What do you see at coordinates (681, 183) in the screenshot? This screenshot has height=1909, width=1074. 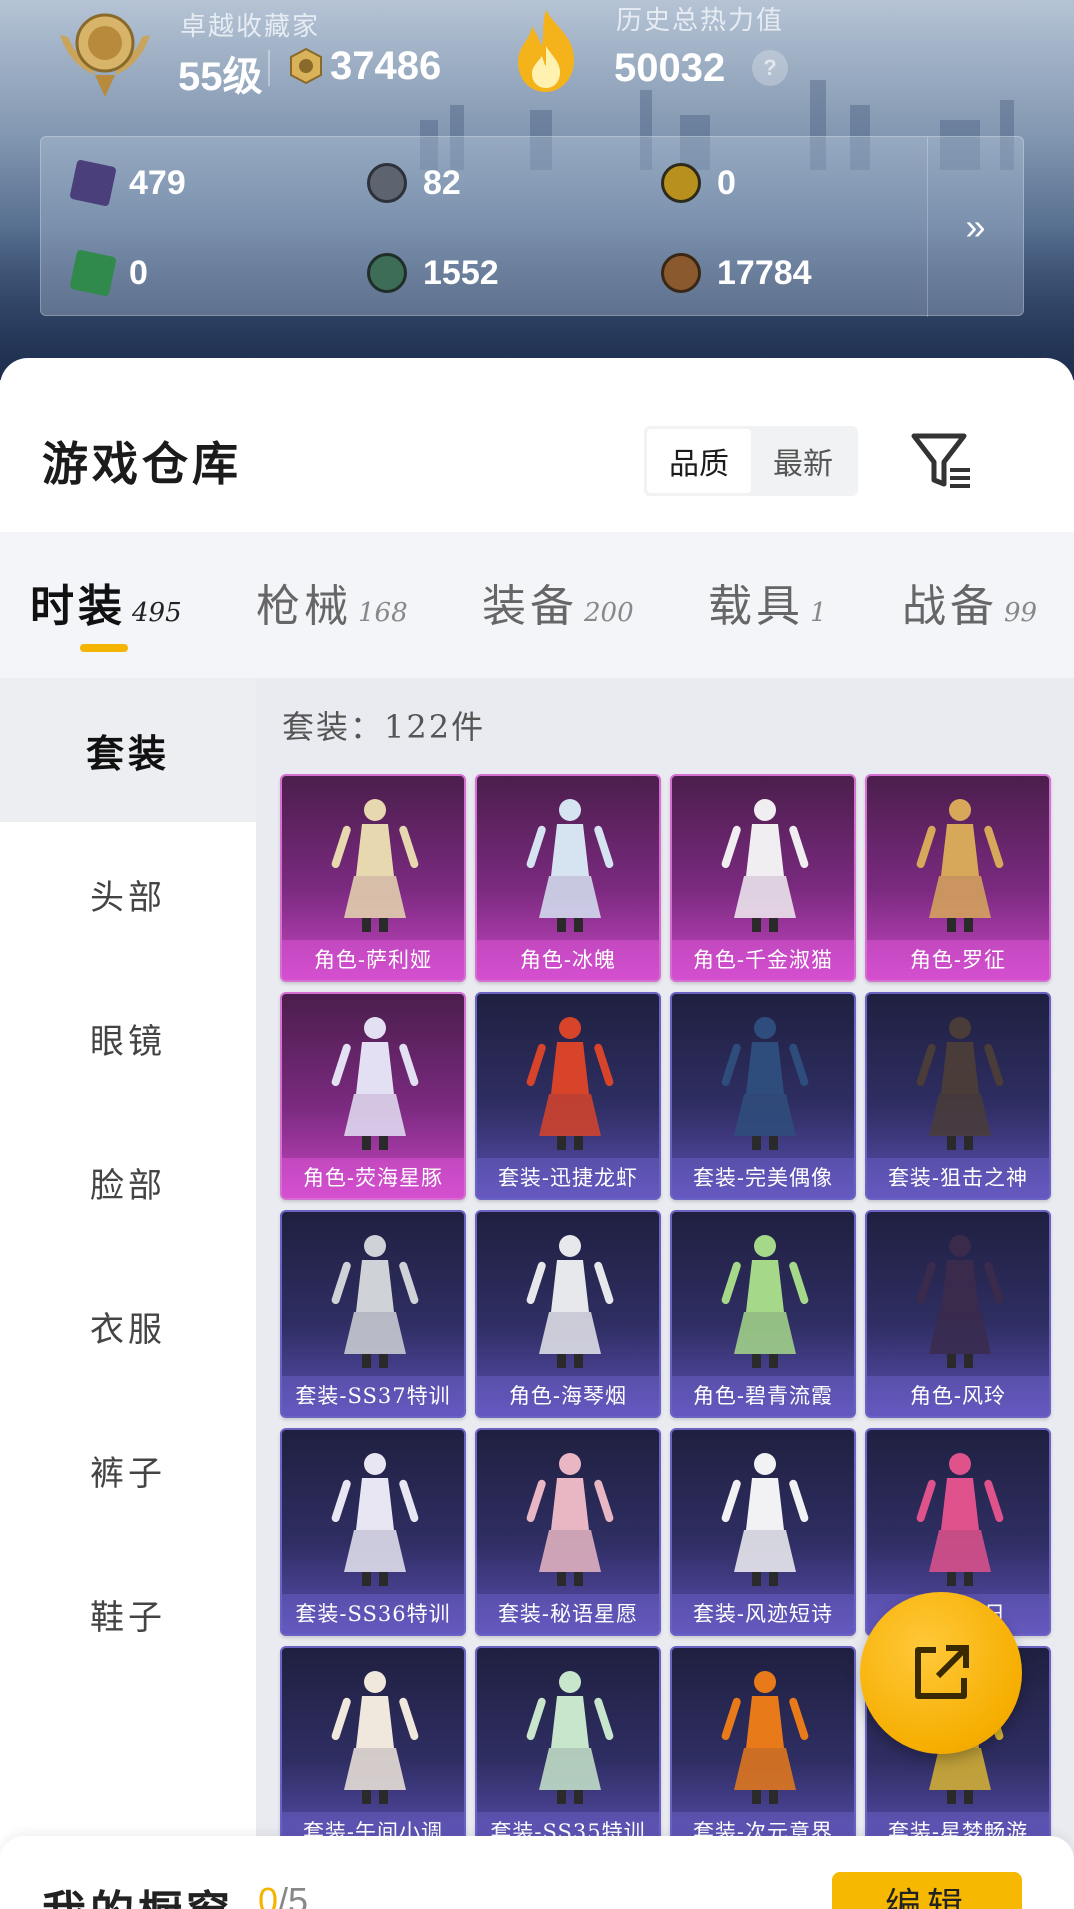 I see `gold-coin-icon` at bounding box center [681, 183].